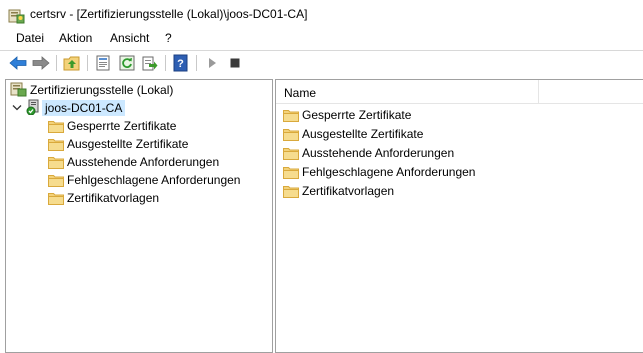  What do you see at coordinates (84, 108) in the screenshot?
I see `tree-ca-label: joos-DC01-CA` at bounding box center [84, 108].